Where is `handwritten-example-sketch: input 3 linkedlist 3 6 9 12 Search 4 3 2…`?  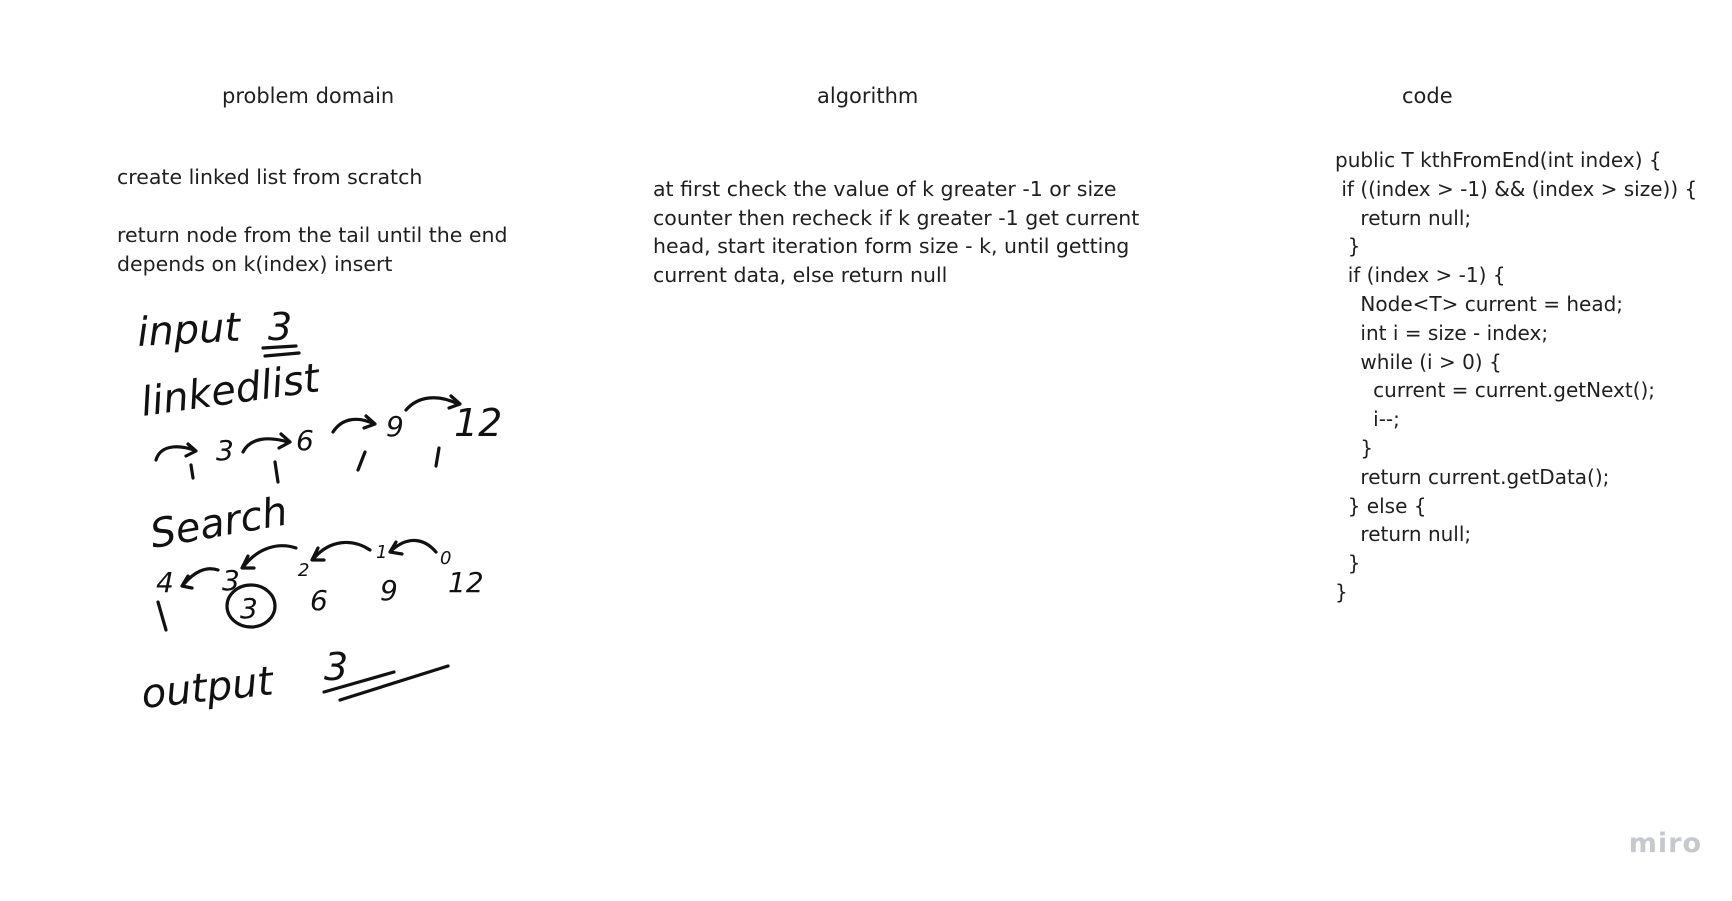 handwritten-example-sketch: input 3 linkedlist 3 6 9 12 Search 4 3 2… is located at coordinates (319, 511).